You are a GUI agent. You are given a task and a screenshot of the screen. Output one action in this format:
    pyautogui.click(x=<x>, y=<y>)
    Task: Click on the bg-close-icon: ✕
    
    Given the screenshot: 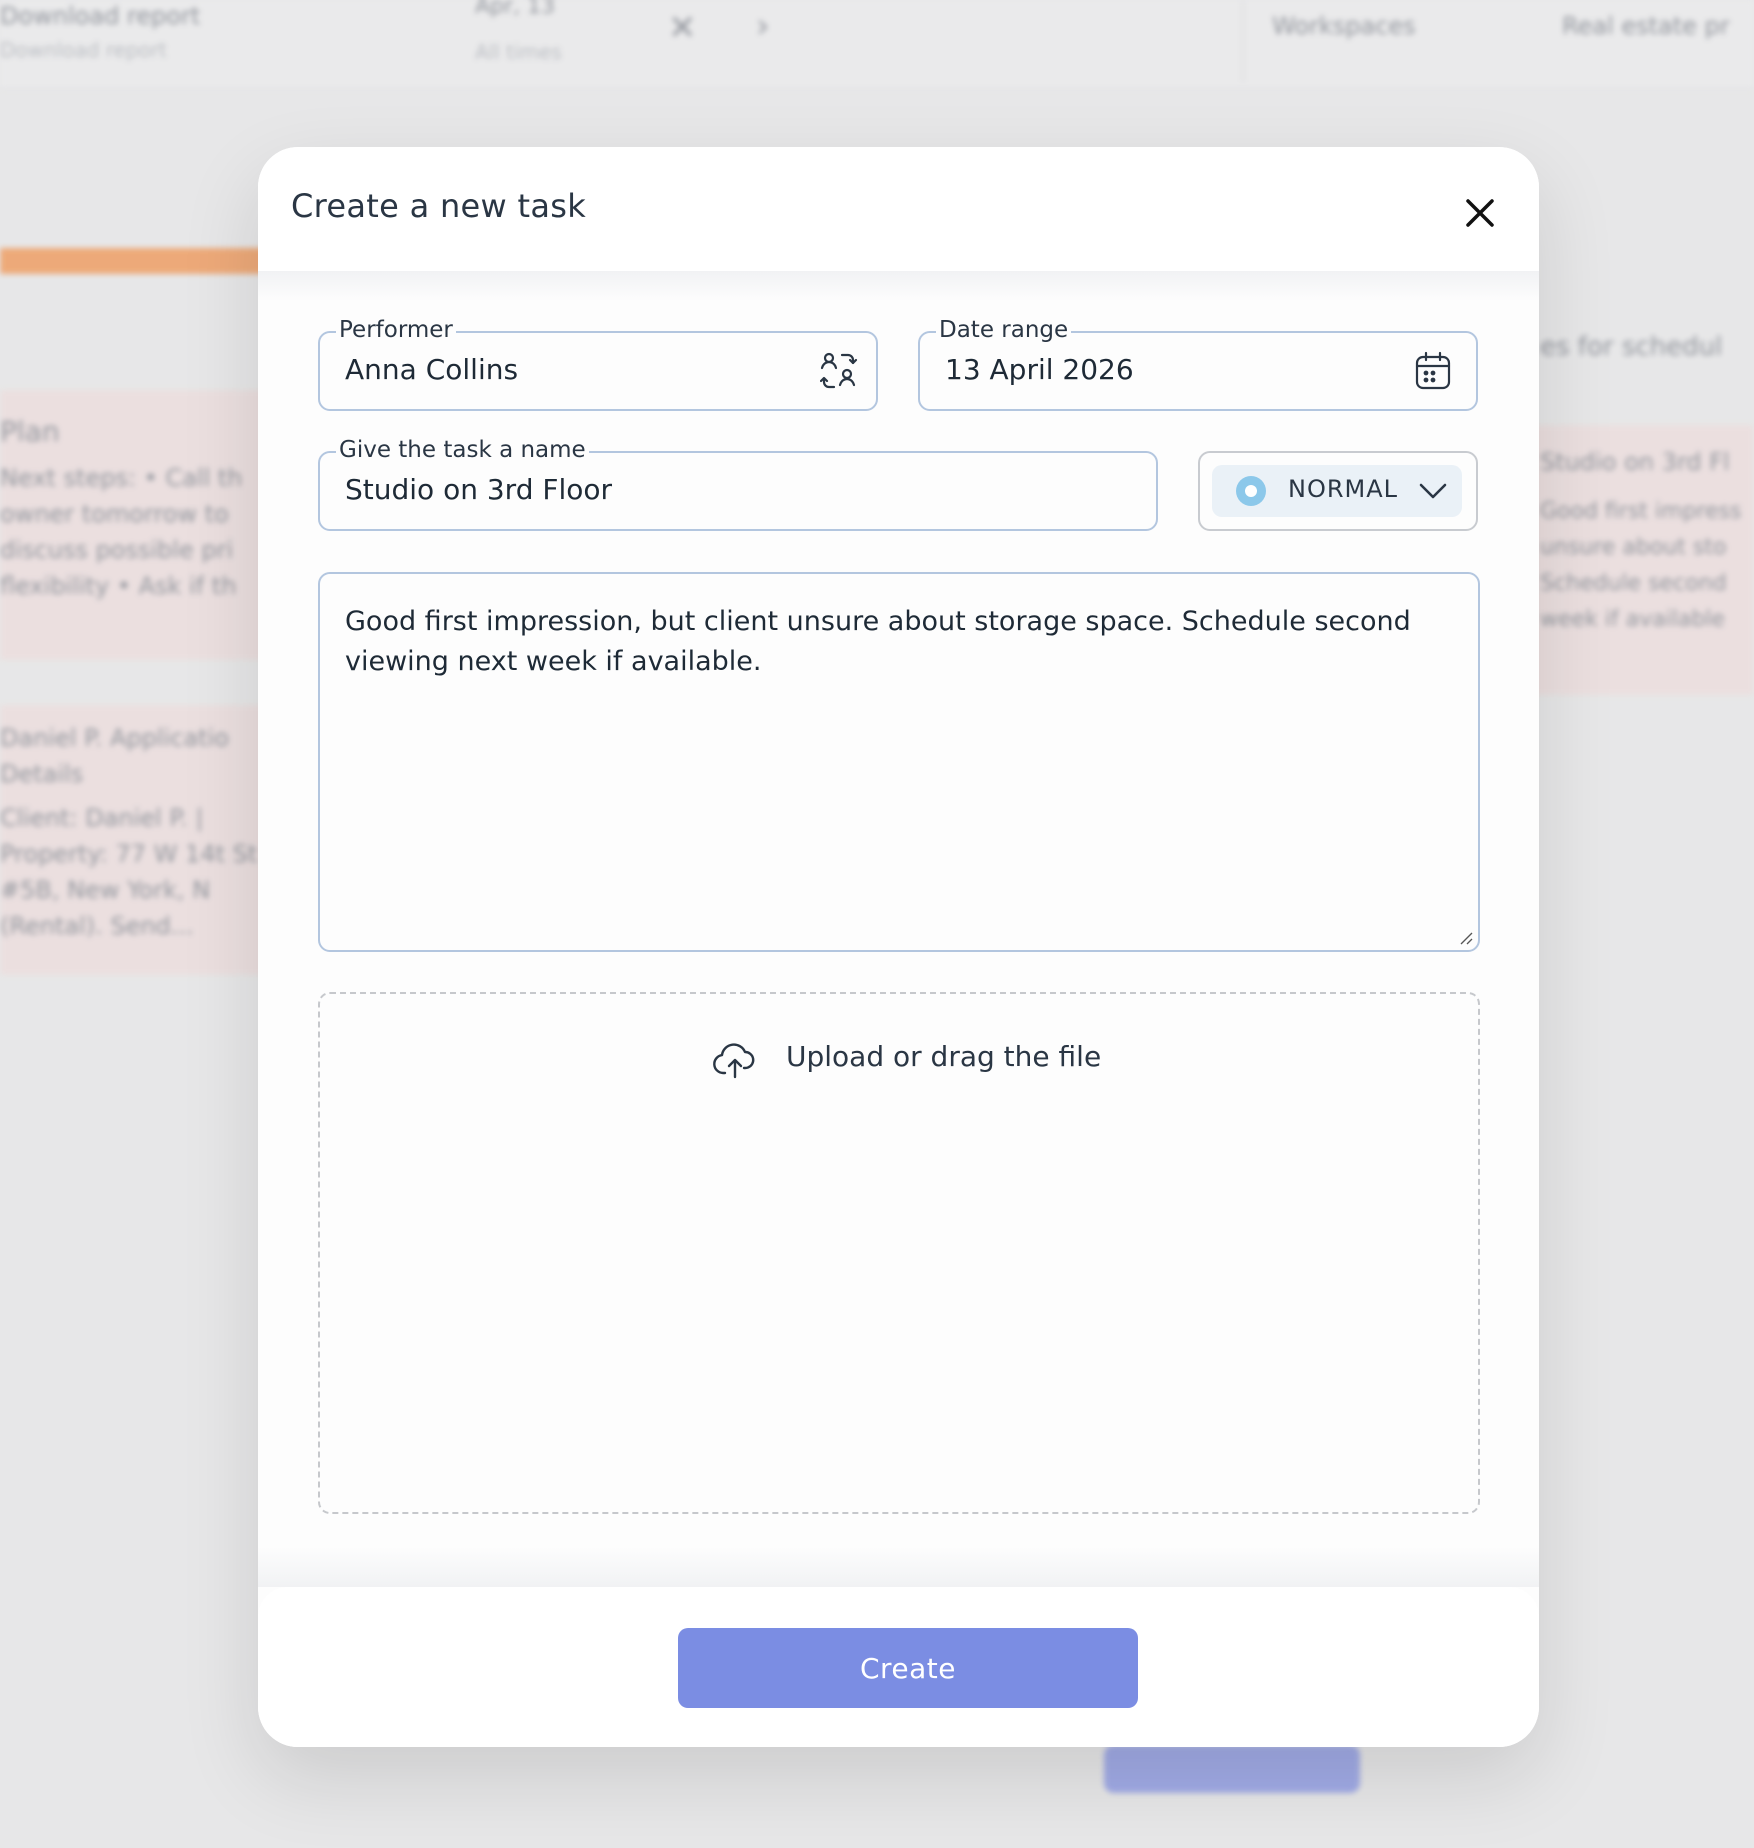 What is the action you would take?
    pyautogui.click(x=682, y=28)
    